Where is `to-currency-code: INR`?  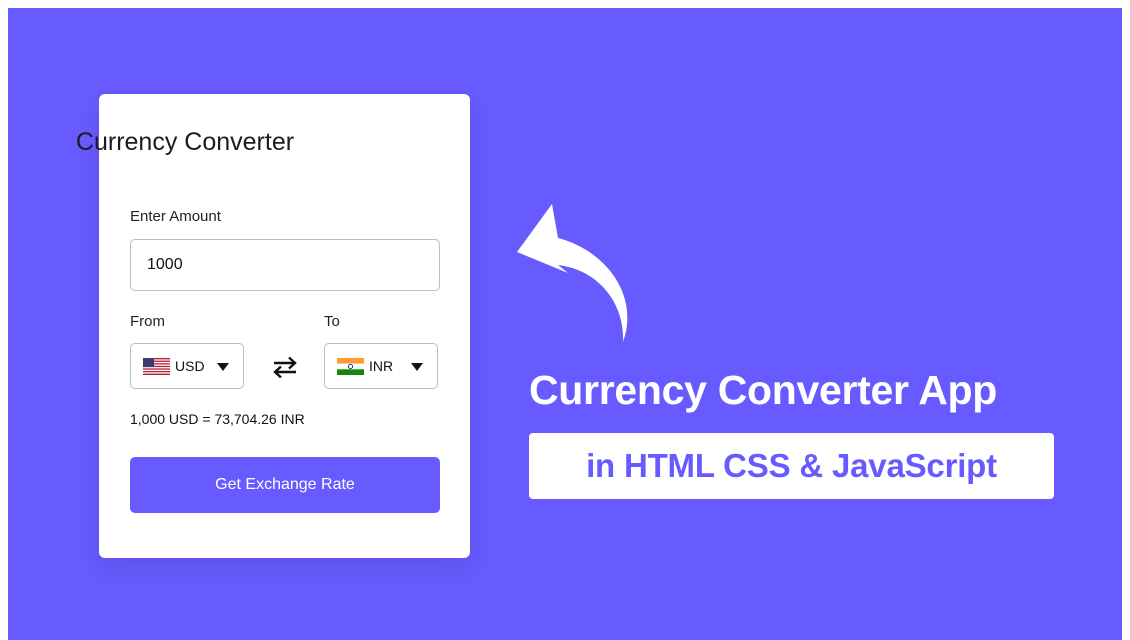
to-currency-code: INR is located at coordinates (381, 366).